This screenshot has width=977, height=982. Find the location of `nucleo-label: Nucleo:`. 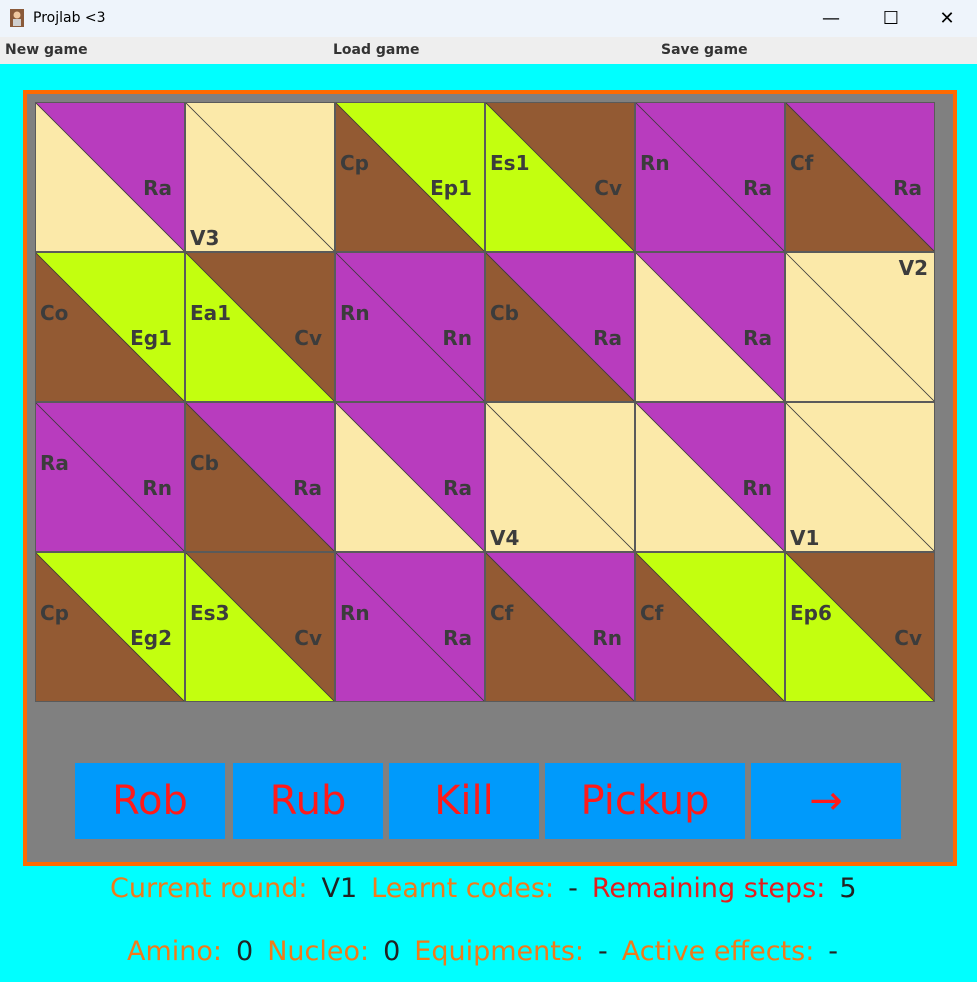

nucleo-label: Nucleo: is located at coordinates (318, 951).